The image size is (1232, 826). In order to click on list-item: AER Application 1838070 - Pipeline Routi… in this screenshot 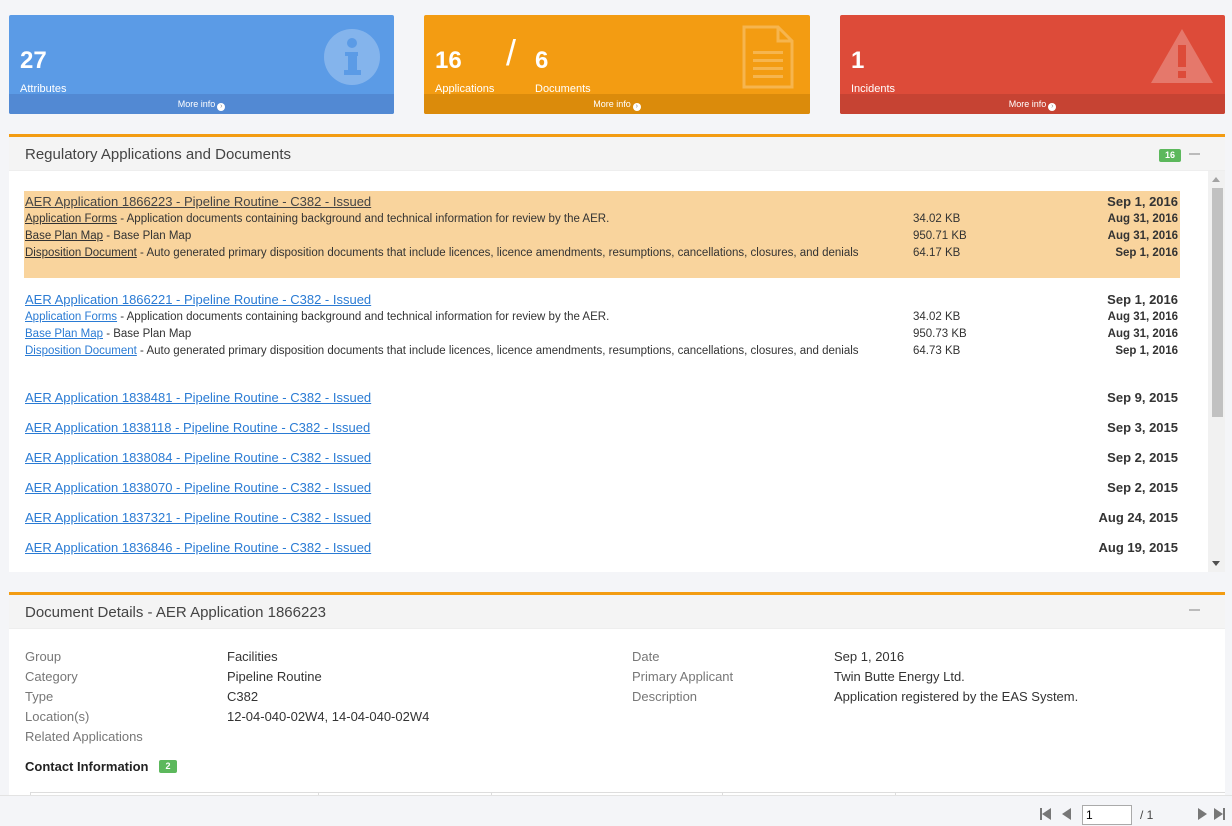, I will do `click(602, 487)`.